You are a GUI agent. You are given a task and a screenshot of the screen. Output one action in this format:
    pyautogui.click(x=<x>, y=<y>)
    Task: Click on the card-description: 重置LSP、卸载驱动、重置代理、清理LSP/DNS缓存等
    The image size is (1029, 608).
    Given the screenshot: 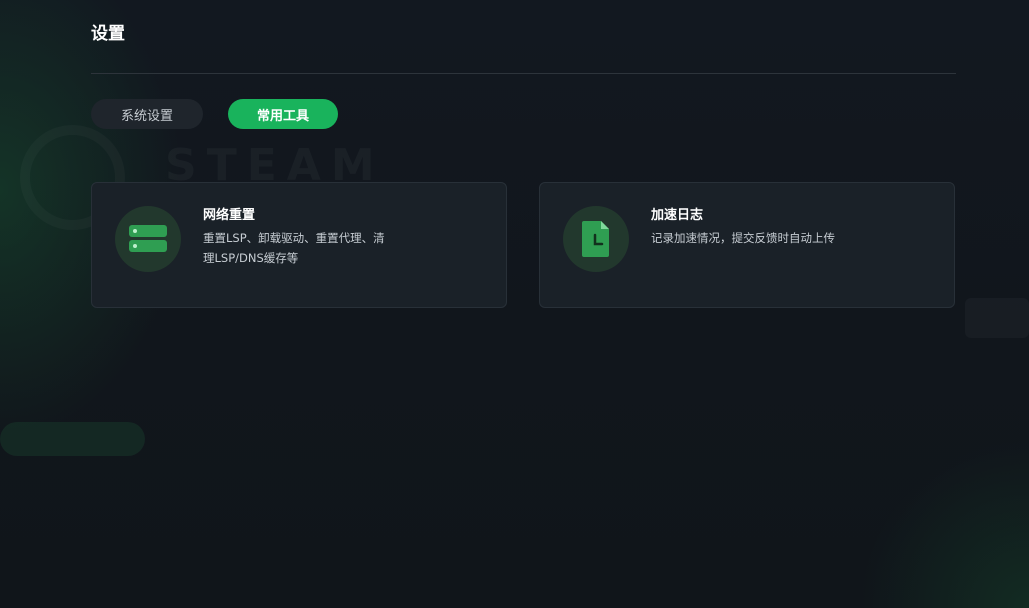 What is the action you would take?
    pyautogui.click(x=294, y=248)
    